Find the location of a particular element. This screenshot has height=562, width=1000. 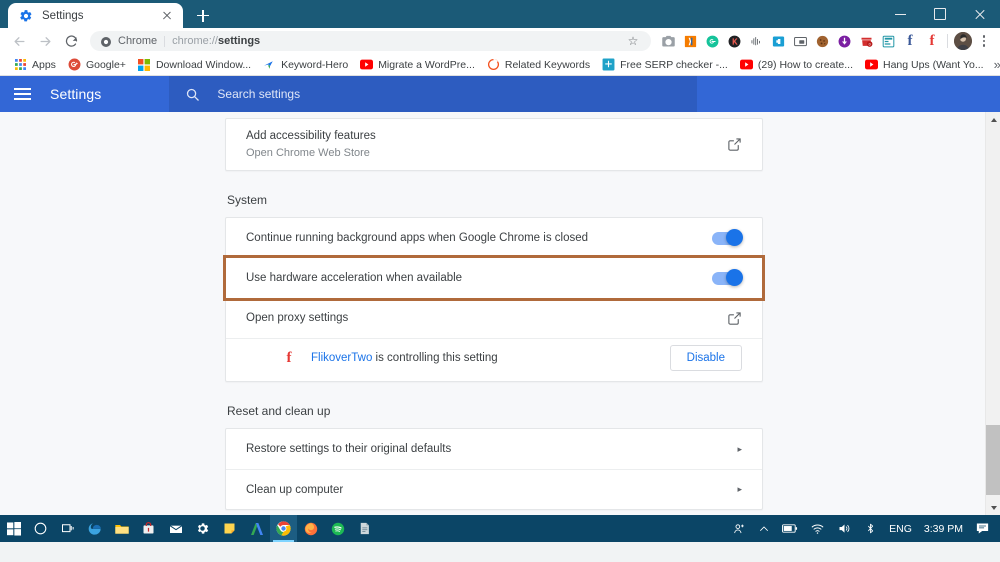

bluetooth-icon is located at coordinates (870, 528).